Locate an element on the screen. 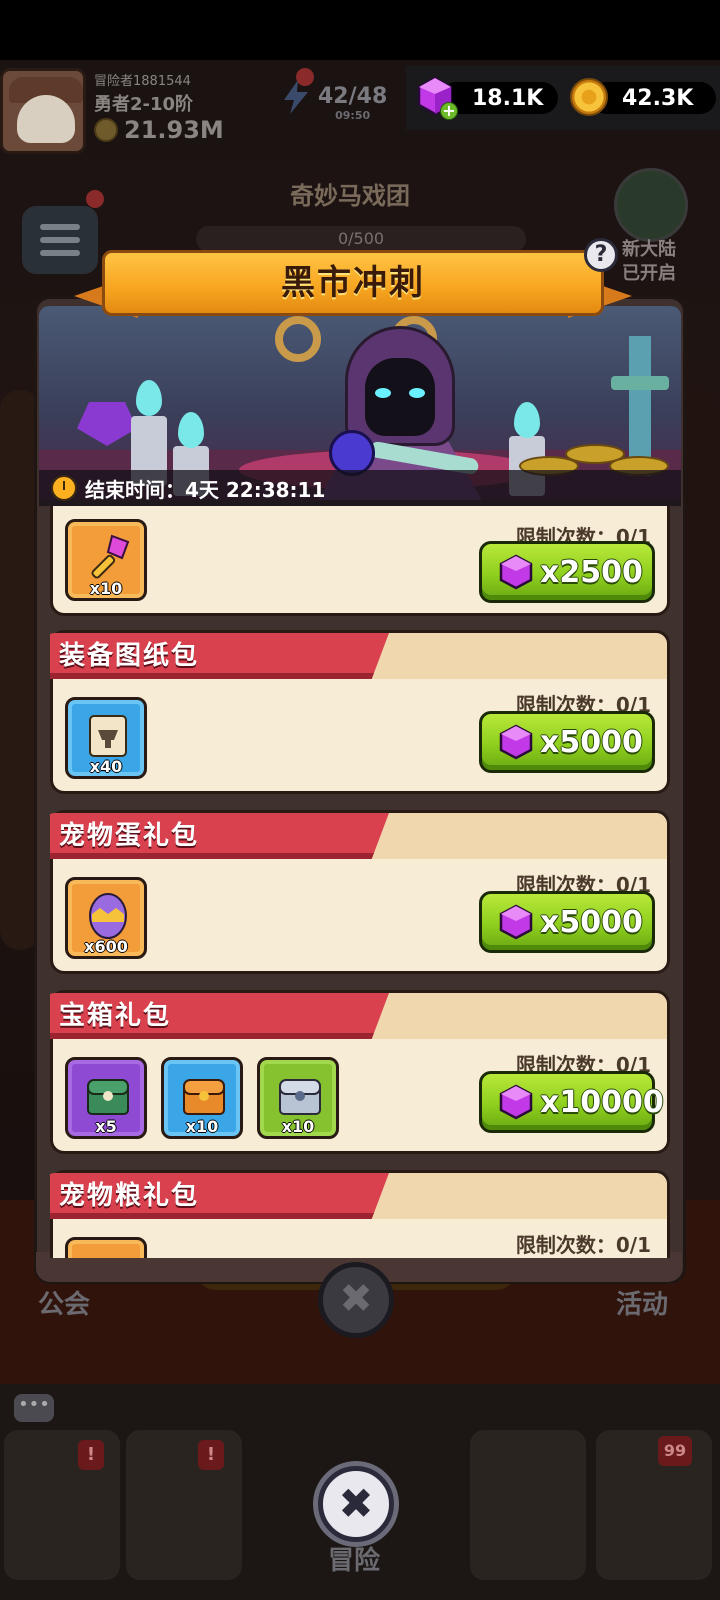 The height and width of the screenshot is (1600, 720). key-icon is located at coordinates (110, 556).